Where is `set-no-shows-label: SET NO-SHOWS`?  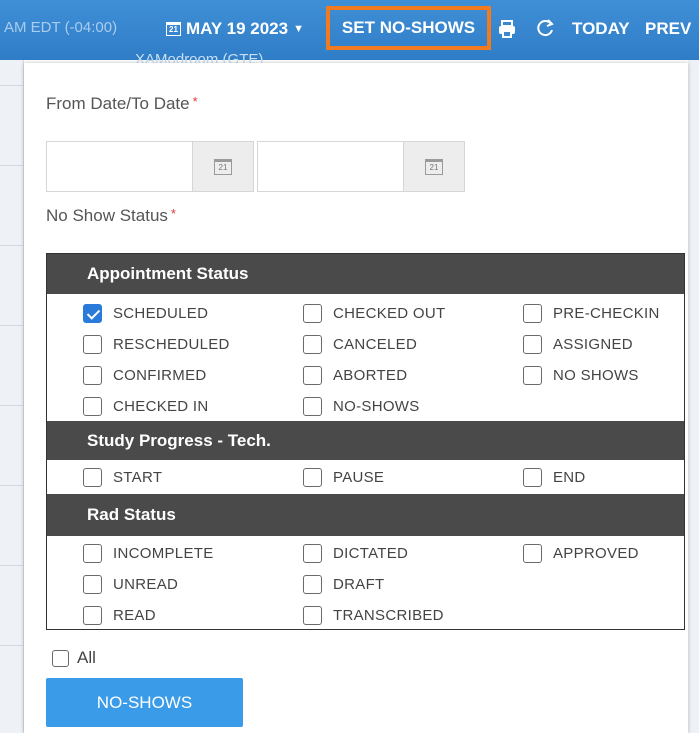 set-no-shows-label: SET NO-SHOWS is located at coordinates (408, 27).